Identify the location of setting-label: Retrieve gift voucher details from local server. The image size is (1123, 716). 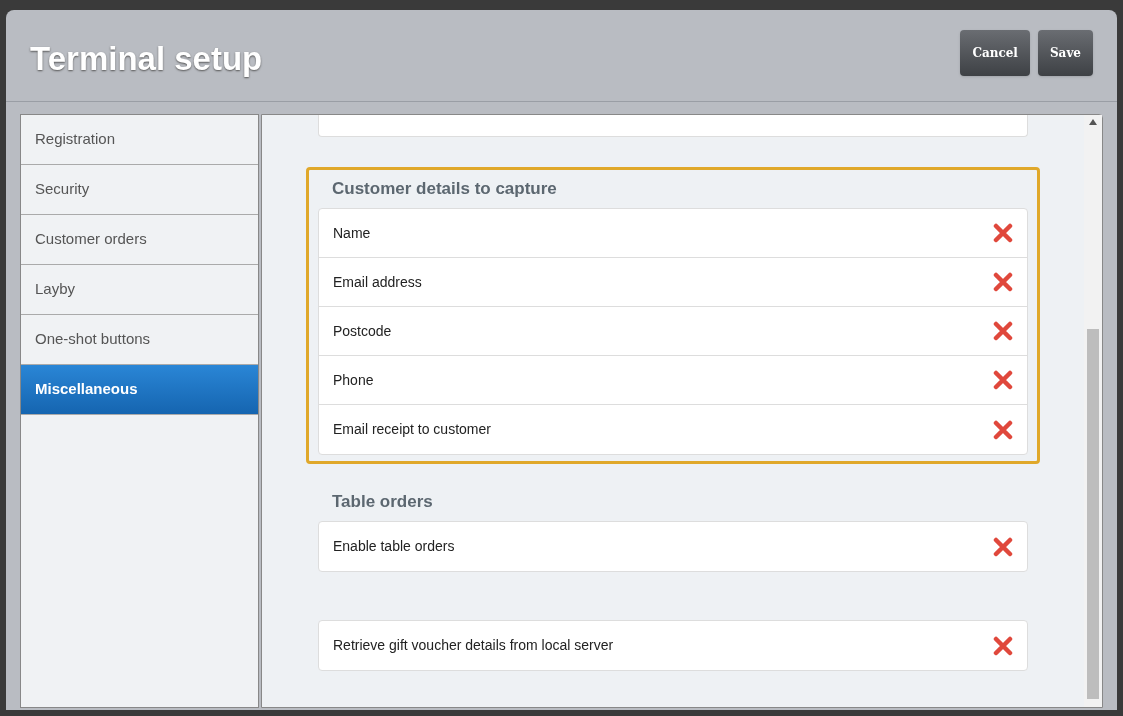
(473, 645).